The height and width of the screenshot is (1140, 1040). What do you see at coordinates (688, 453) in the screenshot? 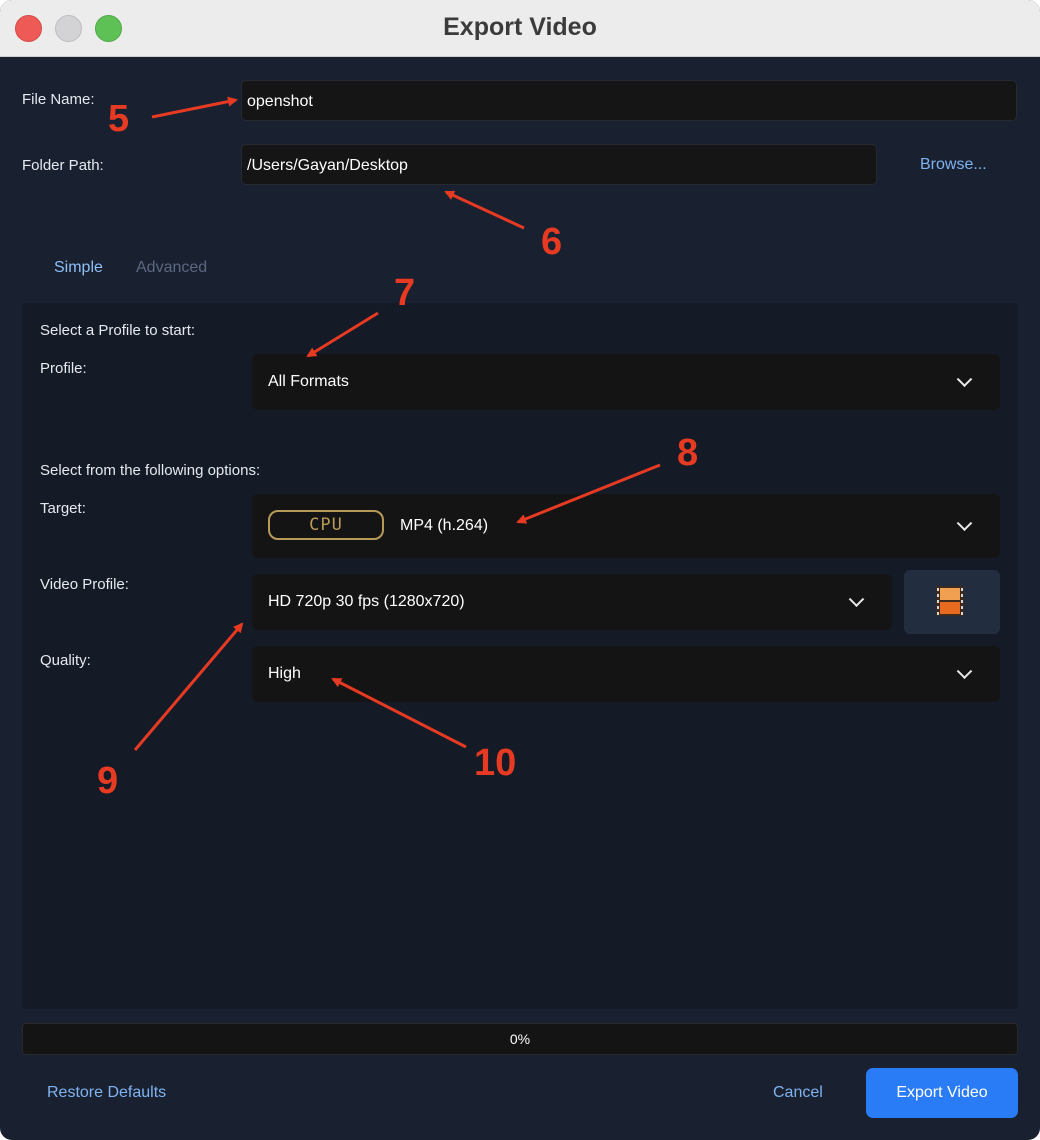
I see `annotation-number: 8` at bounding box center [688, 453].